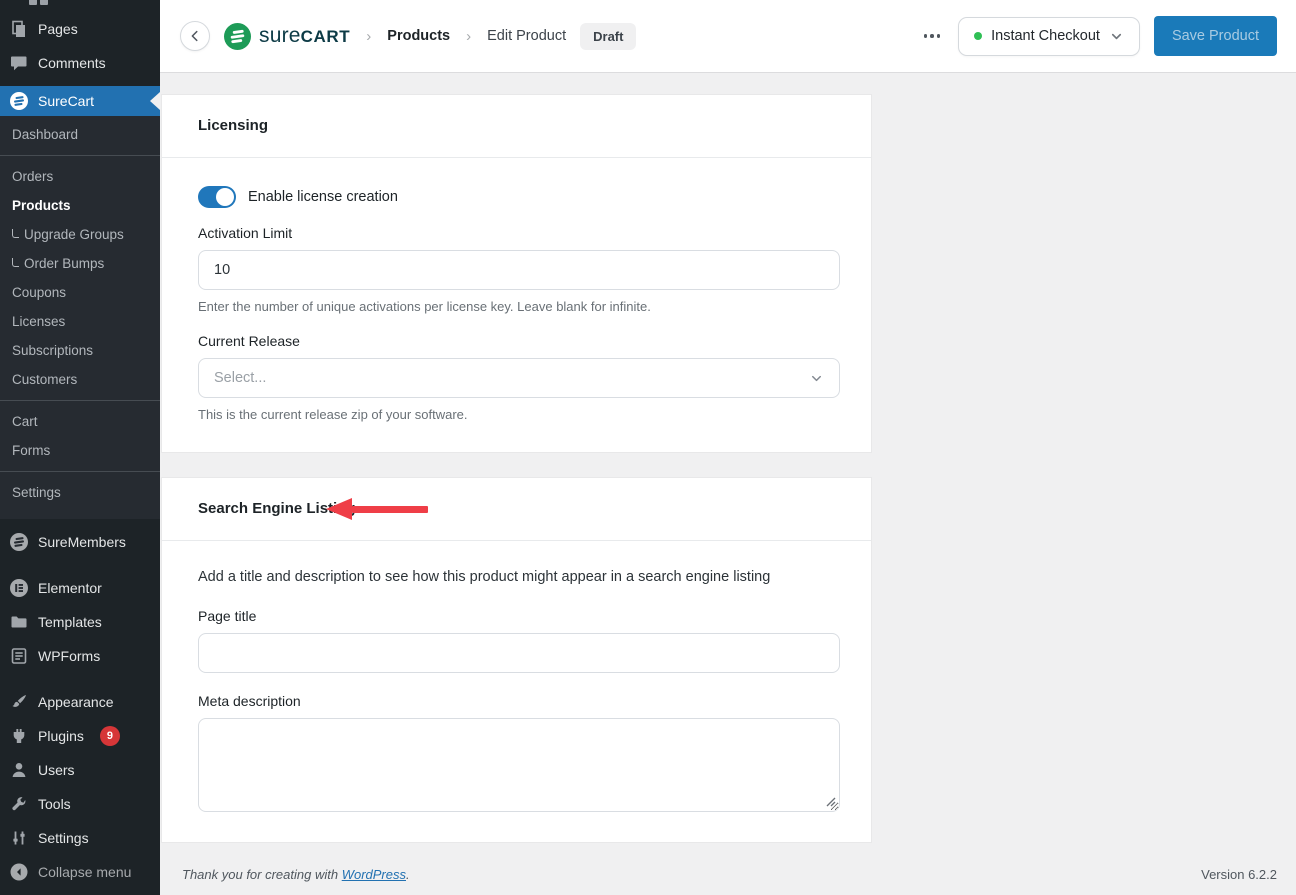 This screenshot has width=1296, height=895. I want to click on sidebar-item-label: Users, so click(56, 770).